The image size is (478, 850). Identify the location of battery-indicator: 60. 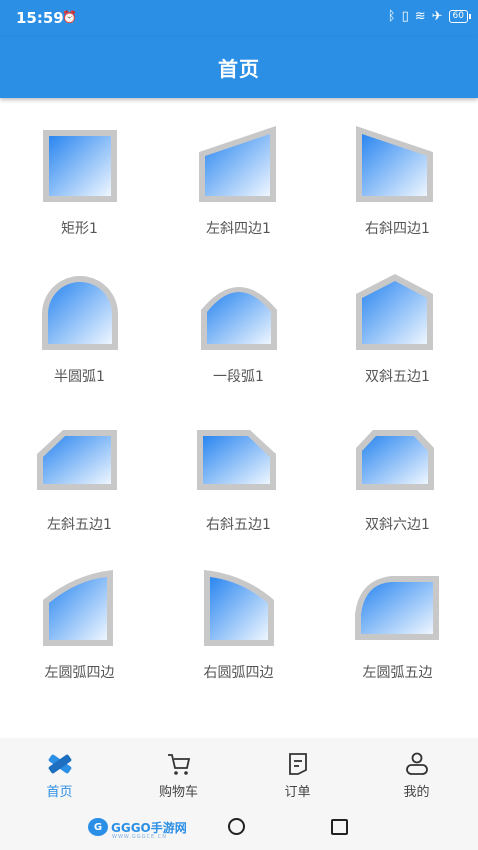
(460, 16).